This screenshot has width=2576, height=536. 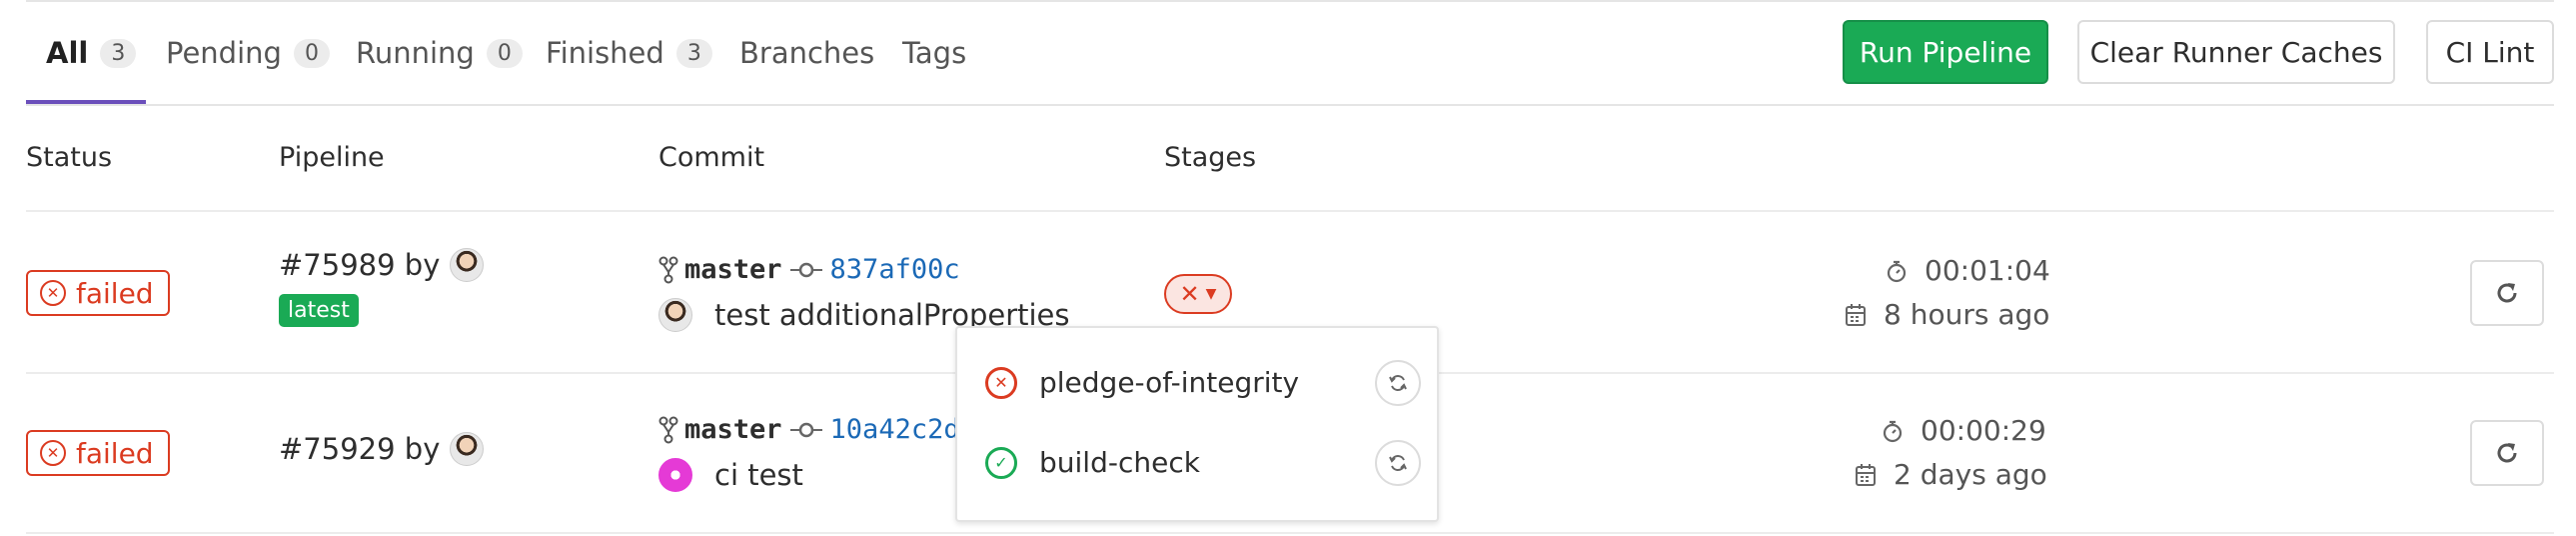 What do you see at coordinates (2236, 52) in the screenshot?
I see `clear-runner-caches-button: Clear Runner Caches` at bounding box center [2236, 52].